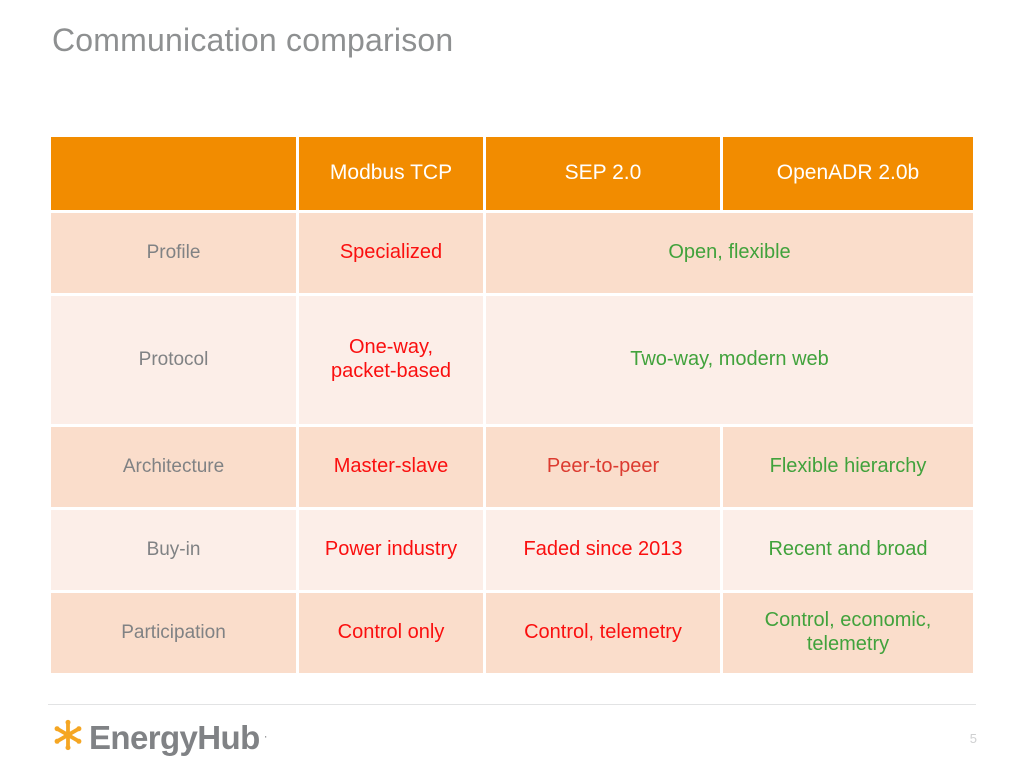  What do you see at coordinates (848, 468) in the screenshot?
I see `cell-architecture-openadr: Flexible hierarchy` at bounding box center [848, 468].